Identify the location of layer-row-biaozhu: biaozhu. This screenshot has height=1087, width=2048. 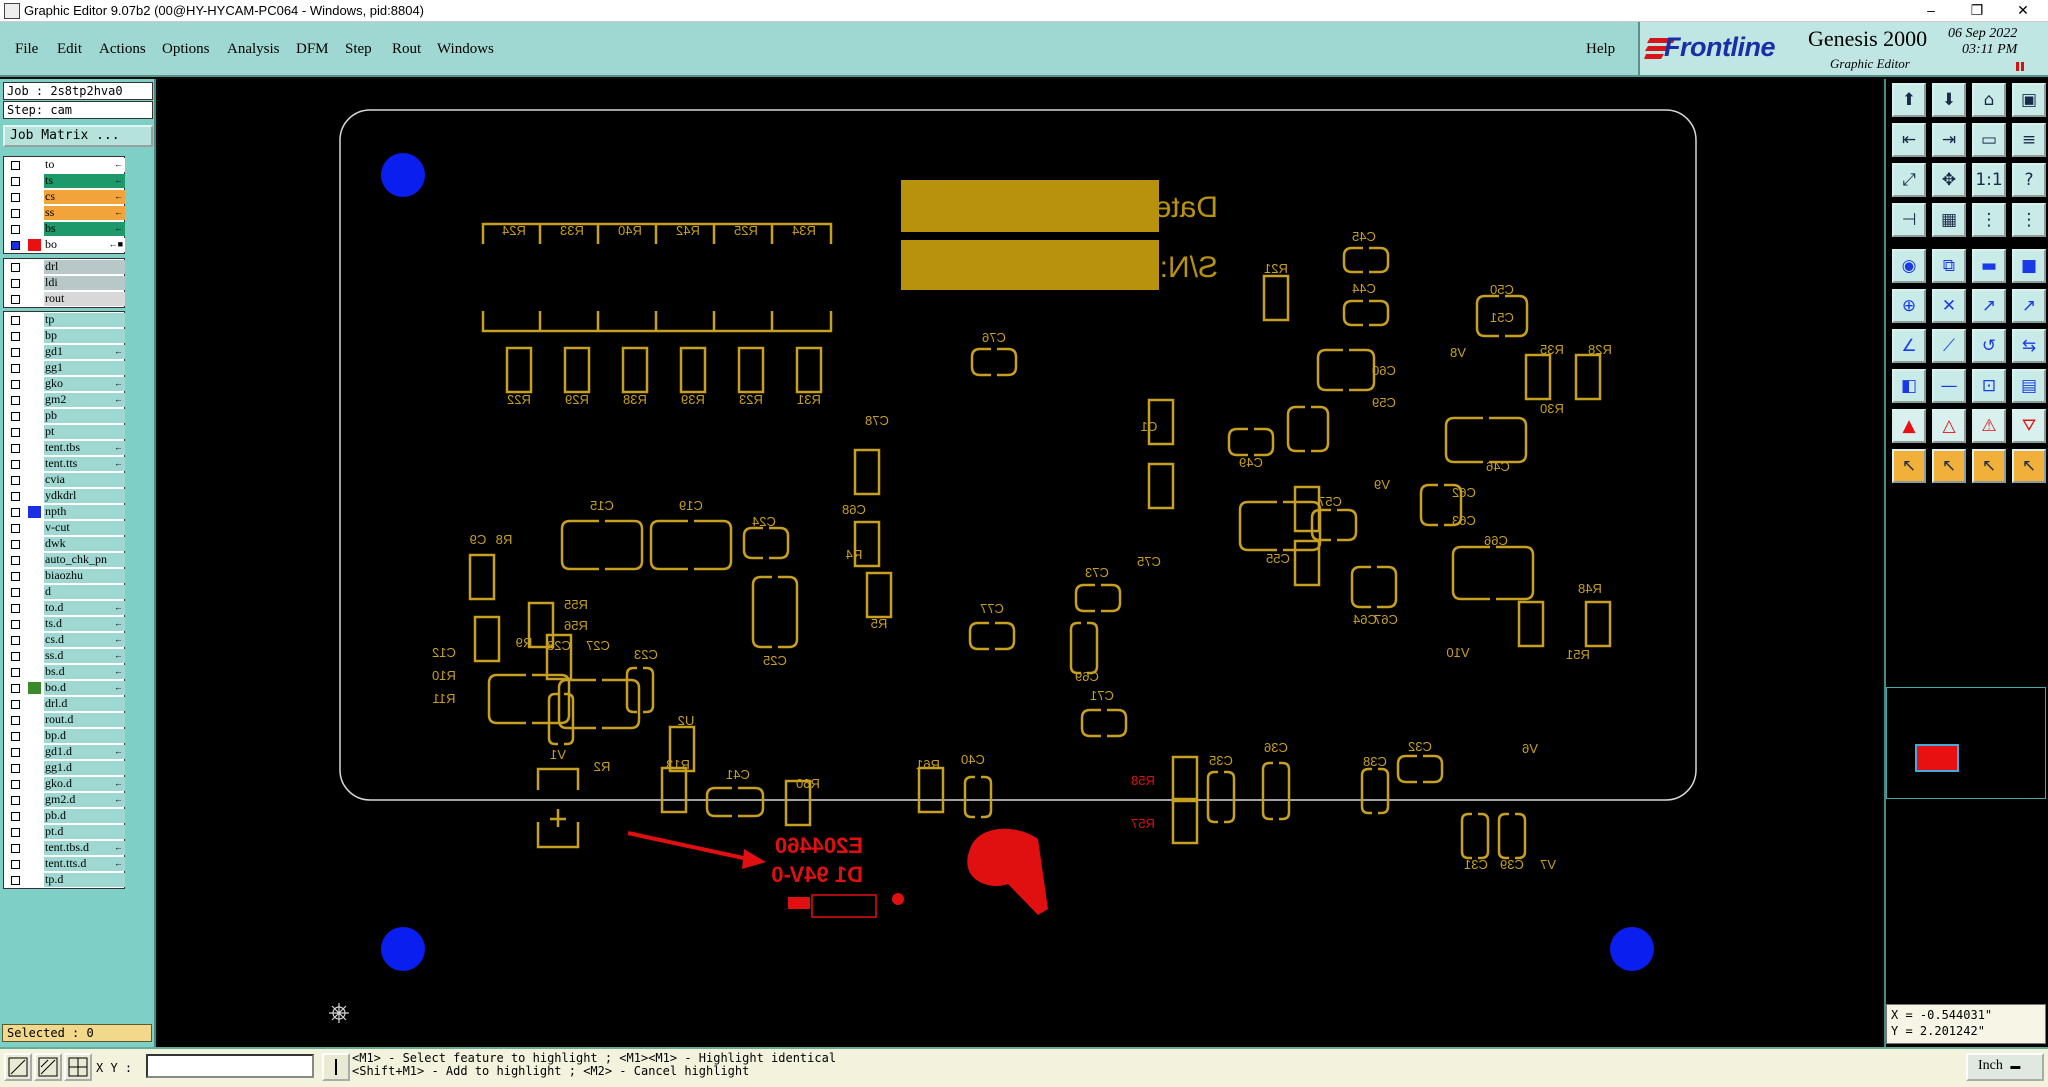
(64, 576).